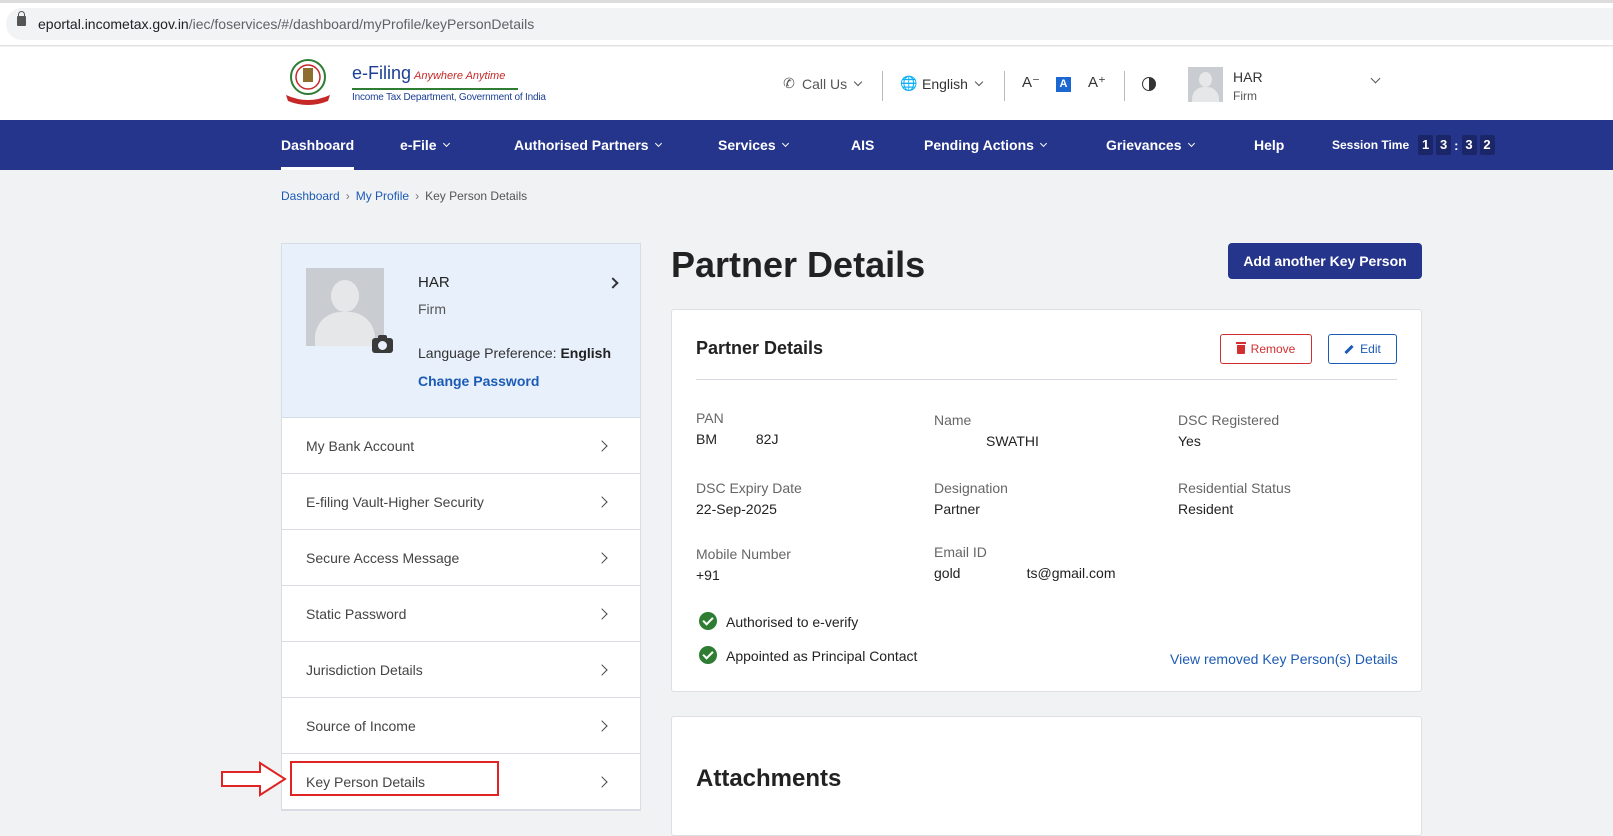 The image size is (1613, 836). Describe the element at coordinates (1371, 145) in the screenshot. I see `session-label: Session Time` at that location.